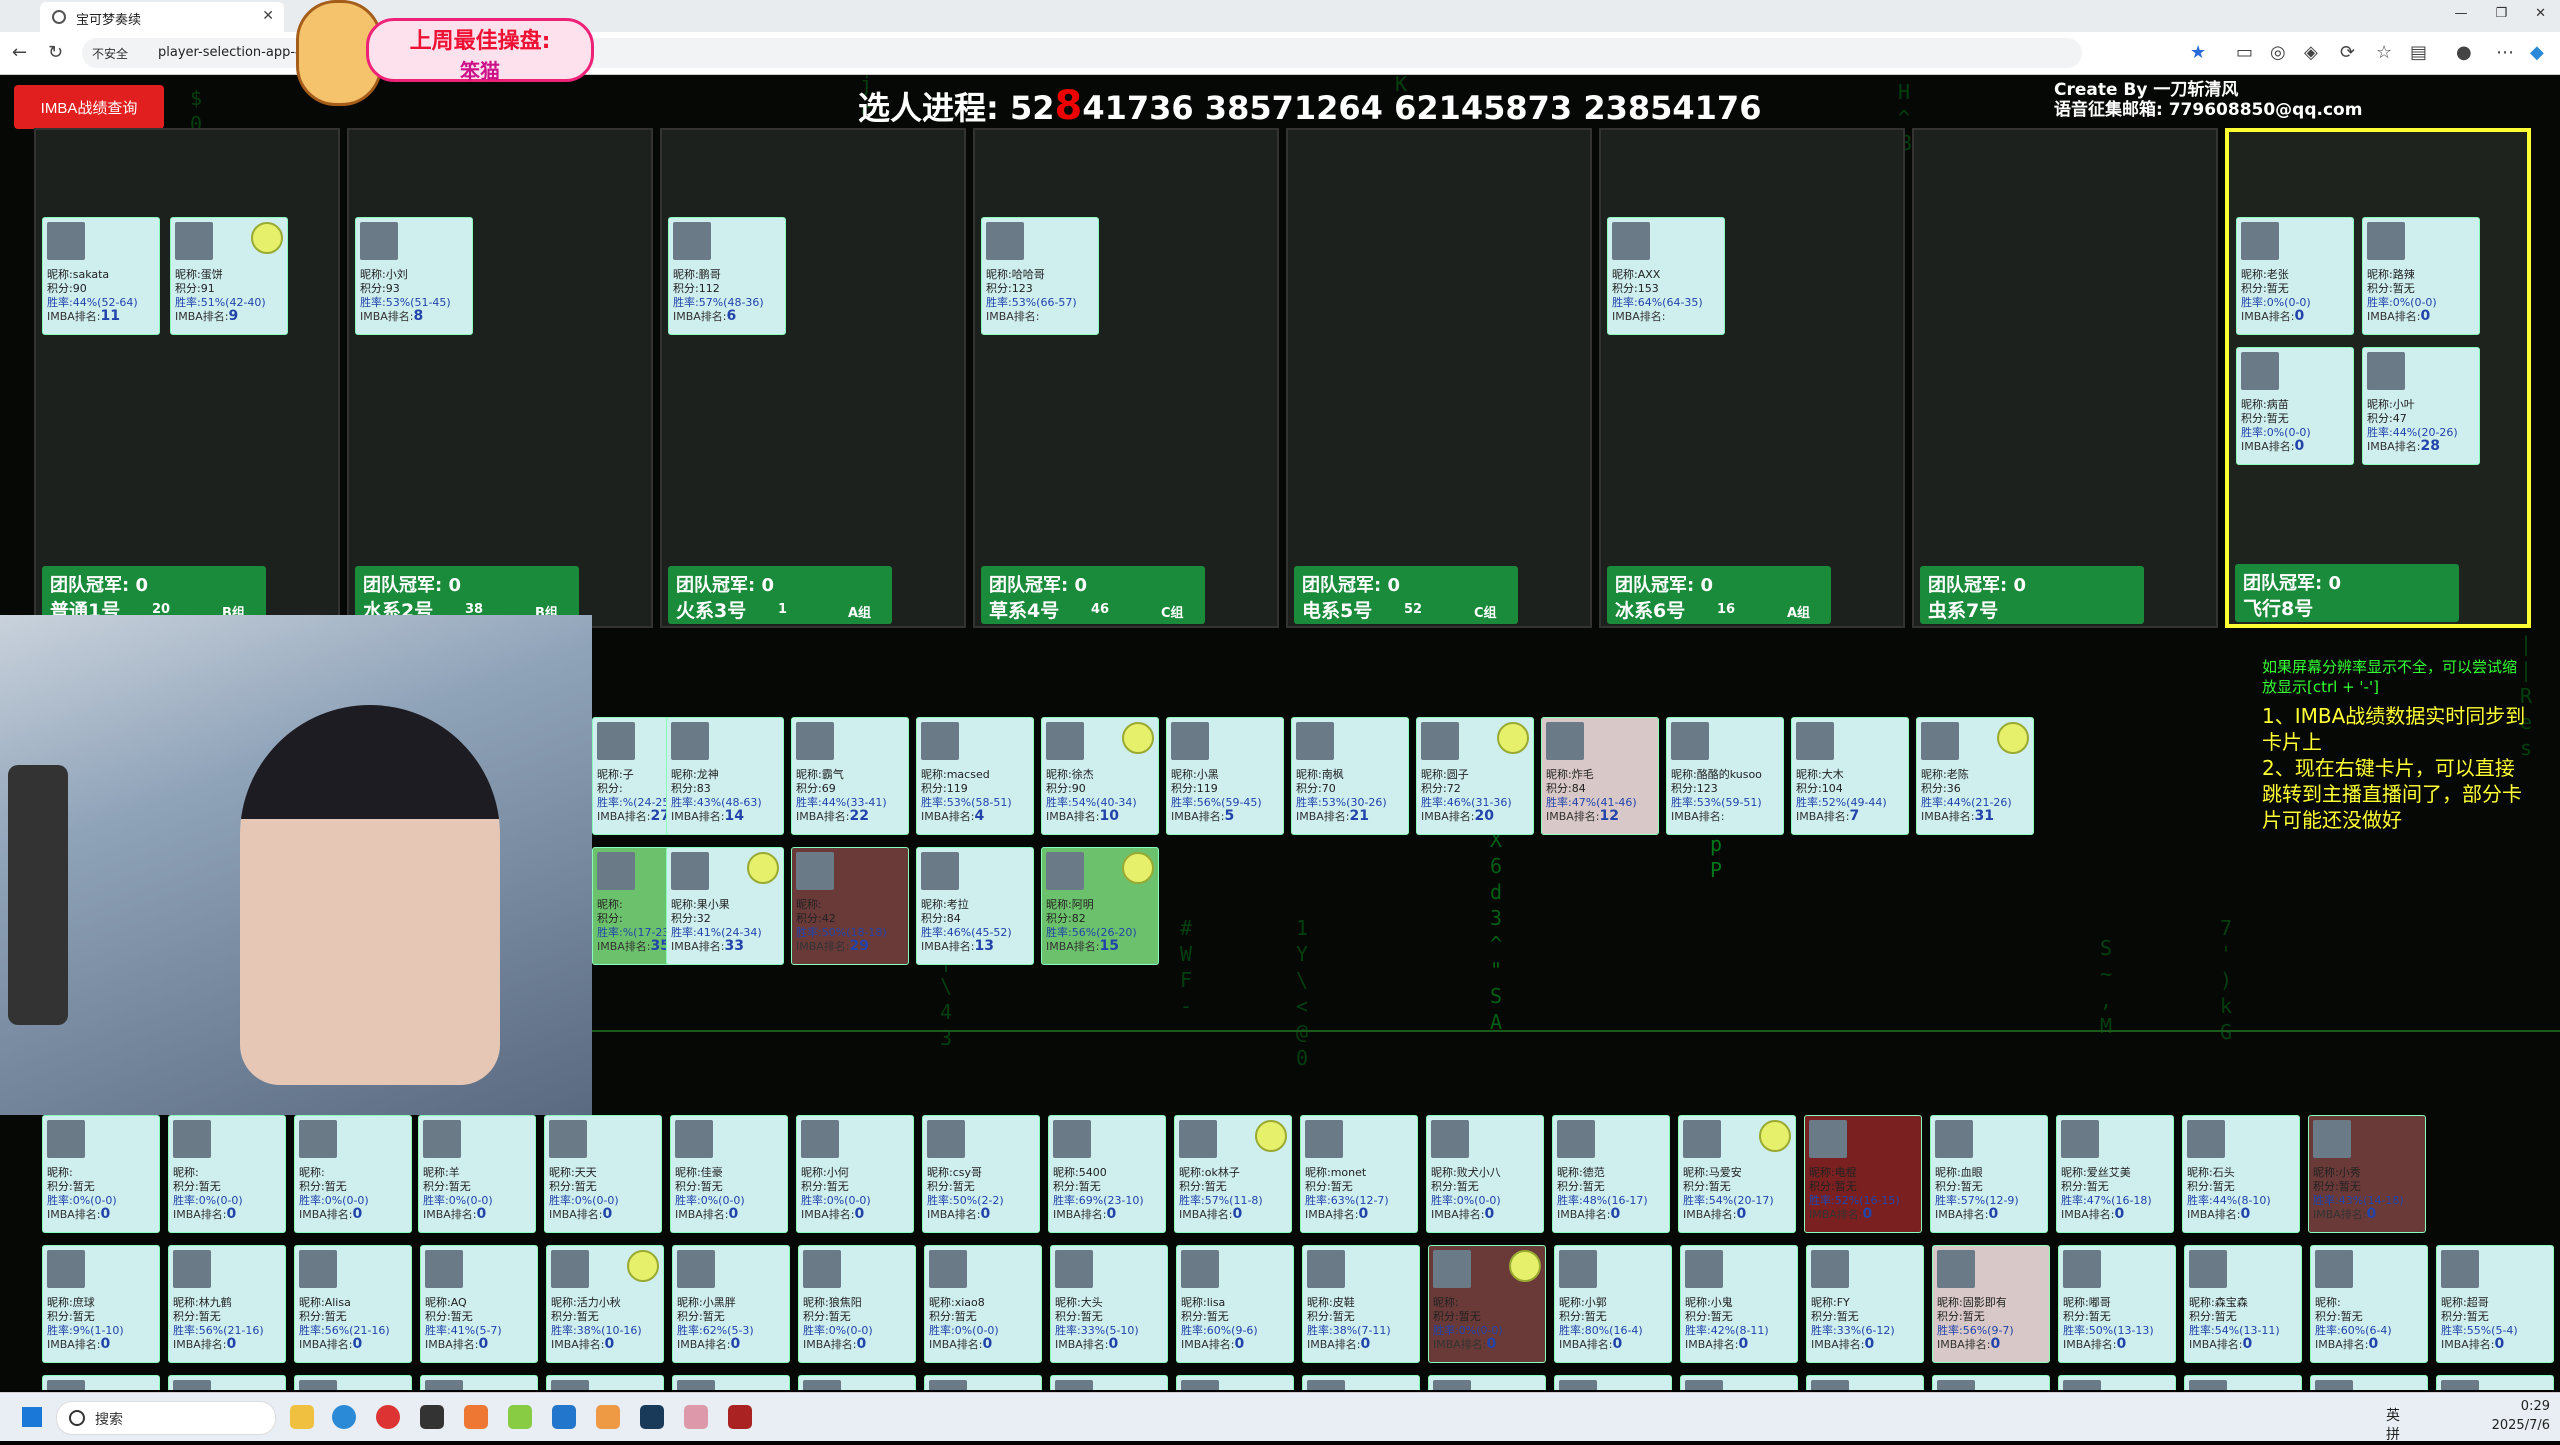 The image size is (2560, 1445). What do you see at coordinates (1475, 776) in the screenshot?
I see `player-card: 昵称:圆子 积分:72 胜率:46%(31-36) IMBA排名:20` at bounding box center [1475, 776].